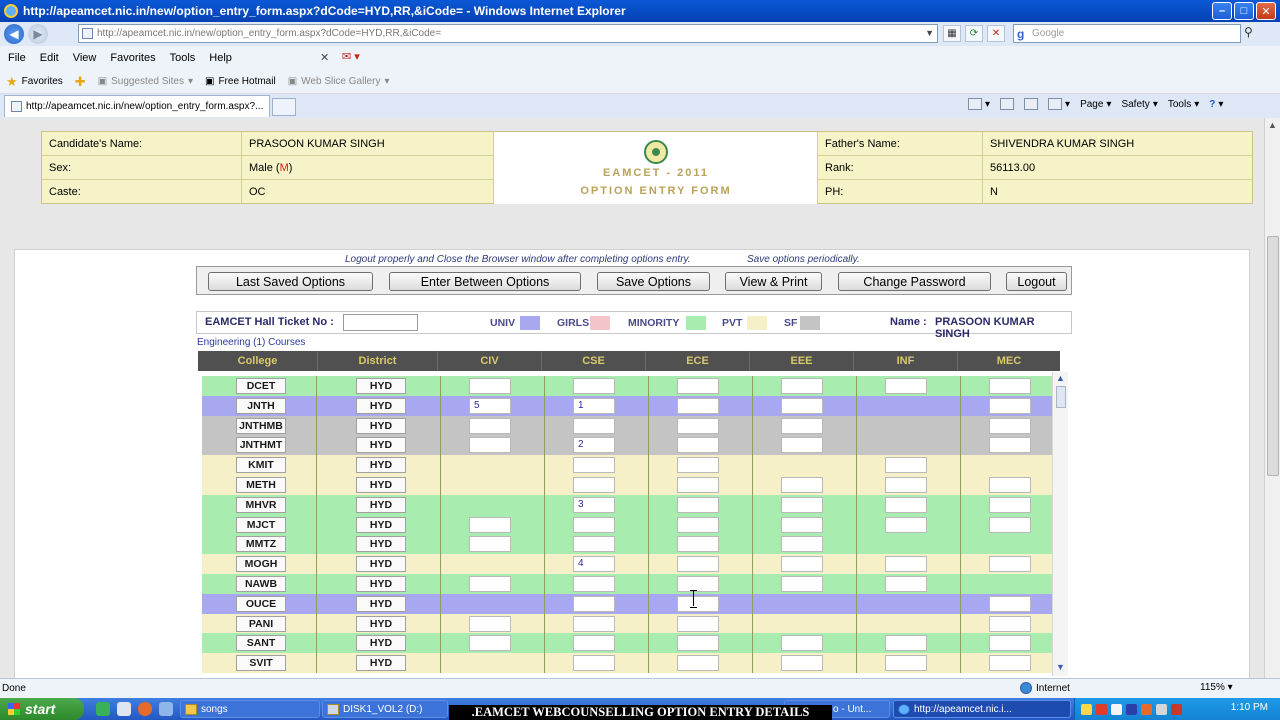 Image resolution: width=1280 pixels, height=720 pixels. I want to click on page-scroll-up-icon: ▲, so click(1272, 125).